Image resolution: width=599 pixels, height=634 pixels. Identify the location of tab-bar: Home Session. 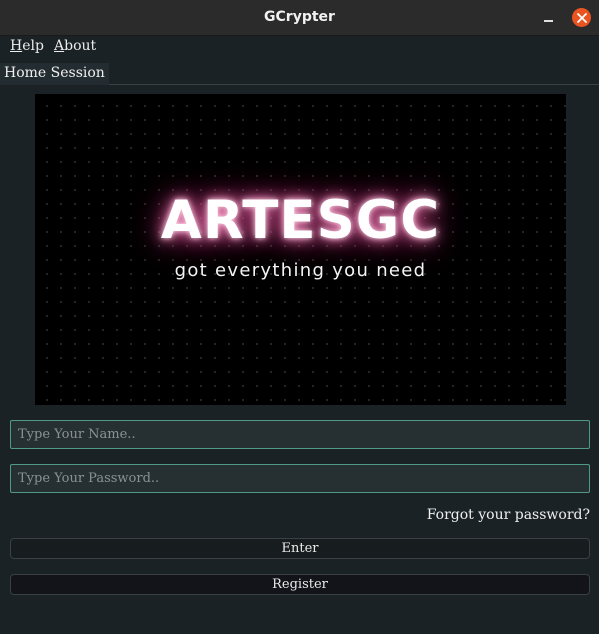
(299, 73).